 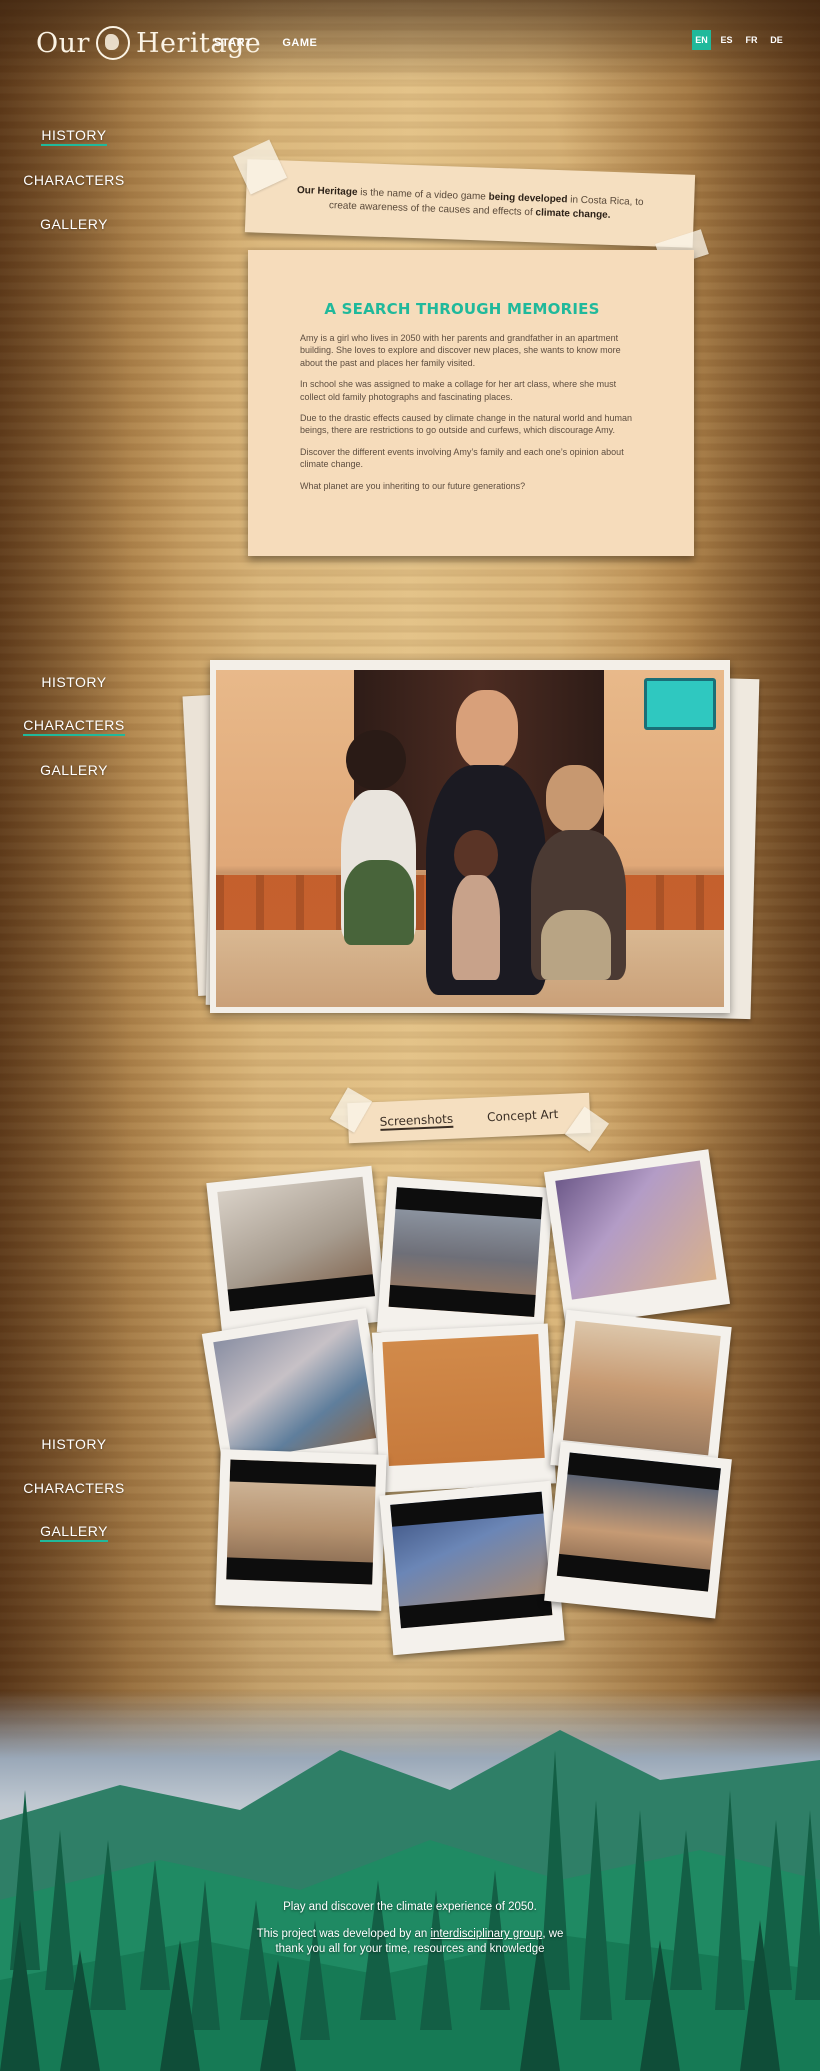 I want to click on character-grandfather-head, so click(x=575, y=799).